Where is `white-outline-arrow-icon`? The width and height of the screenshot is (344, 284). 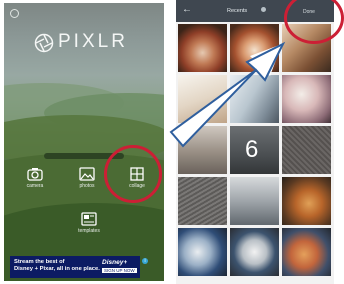 white-outline-arrow-icon is located at coordinates (227, 94).